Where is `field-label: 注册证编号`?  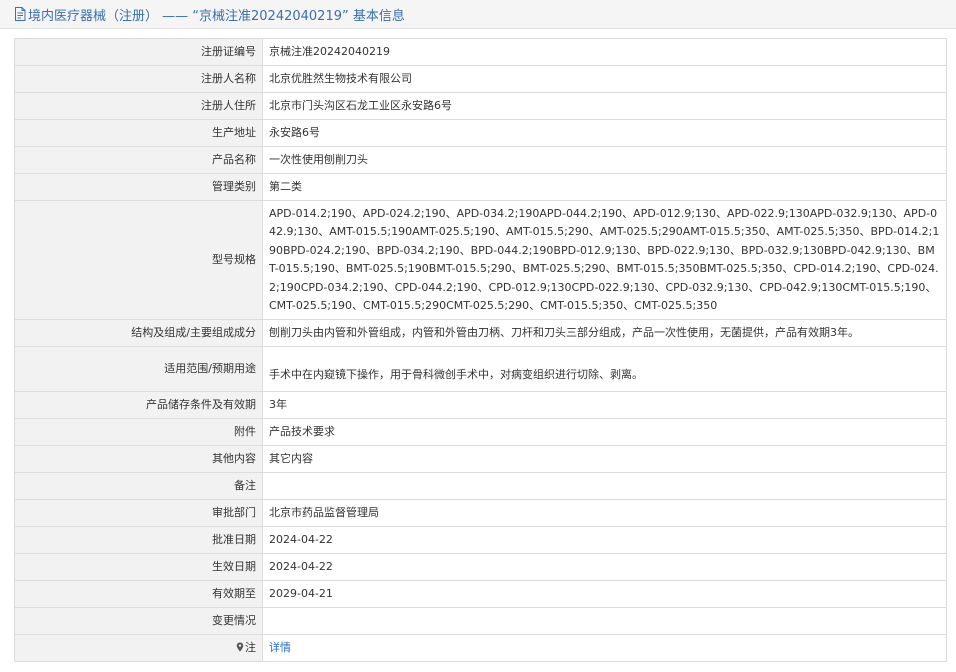
field-label: 注册证编号 is located at coordinates (138, 52).